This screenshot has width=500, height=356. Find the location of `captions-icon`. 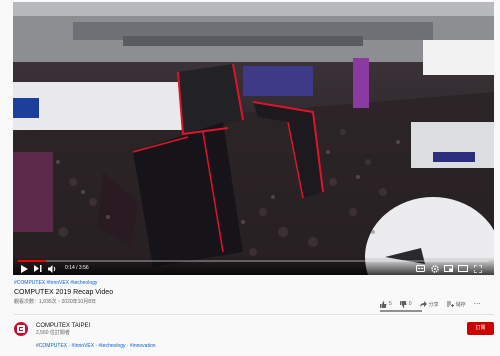

captions-icon is located at coordinates (420, 268).